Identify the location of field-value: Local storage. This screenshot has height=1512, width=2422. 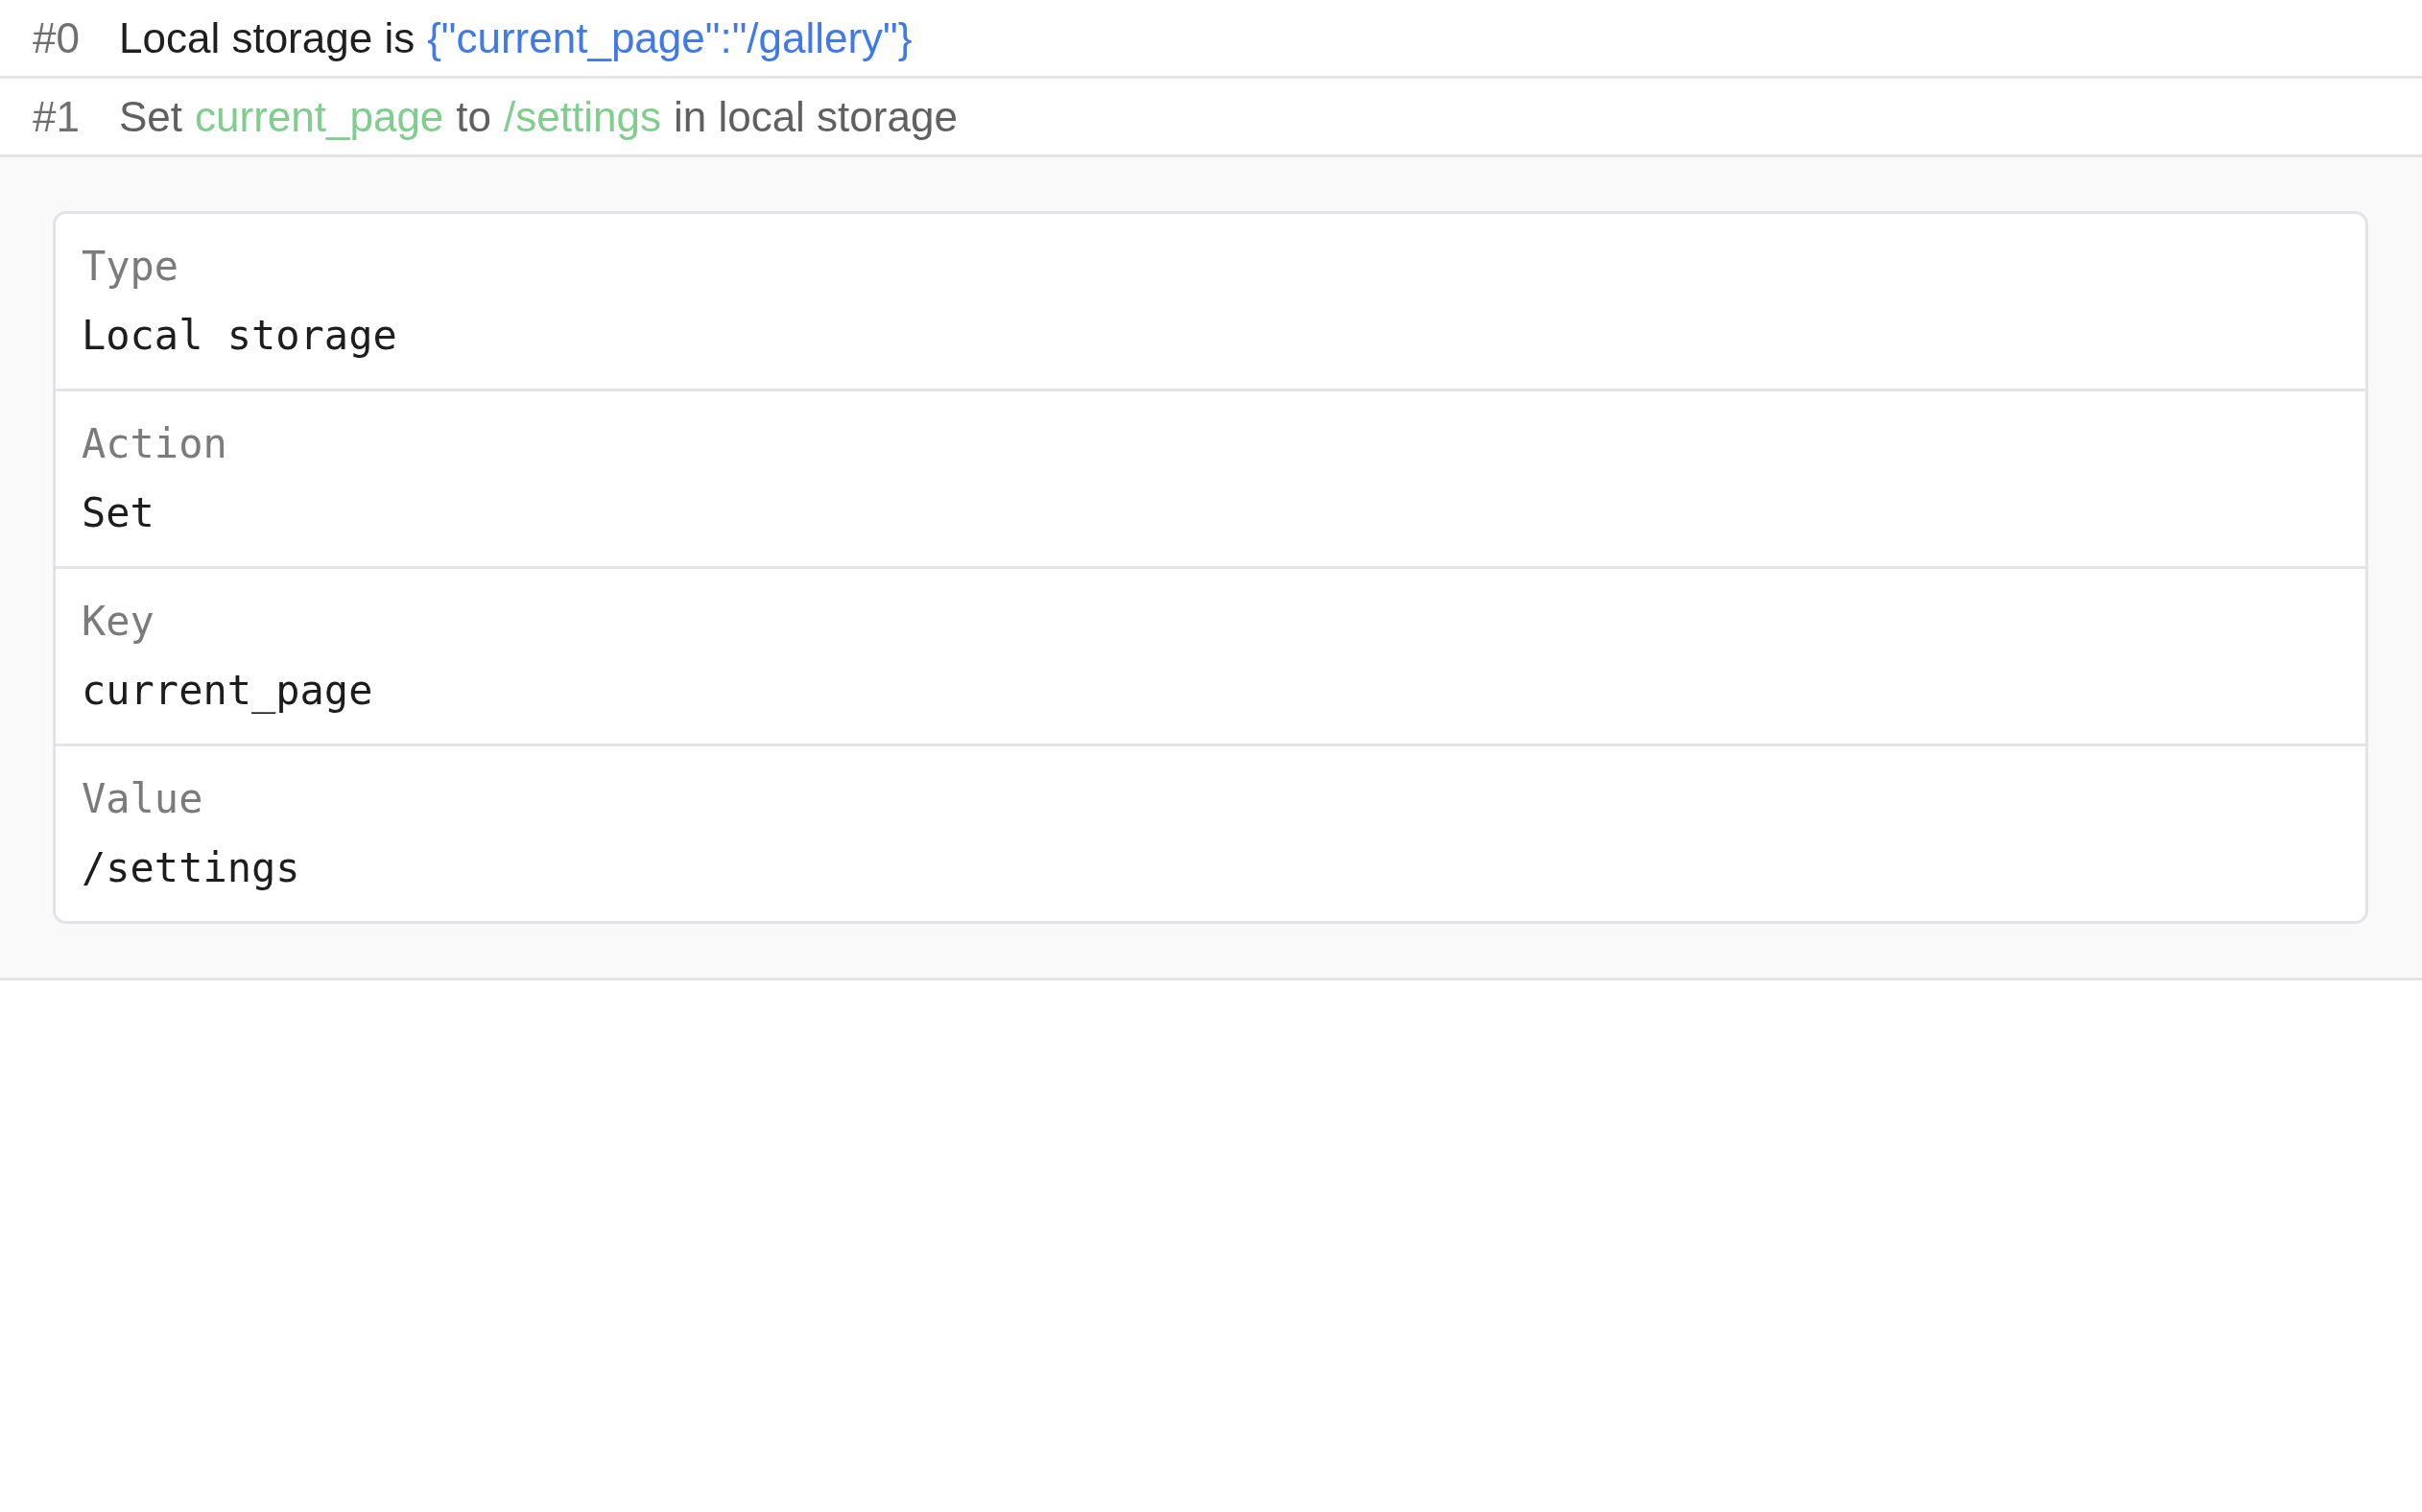
(240, 336).